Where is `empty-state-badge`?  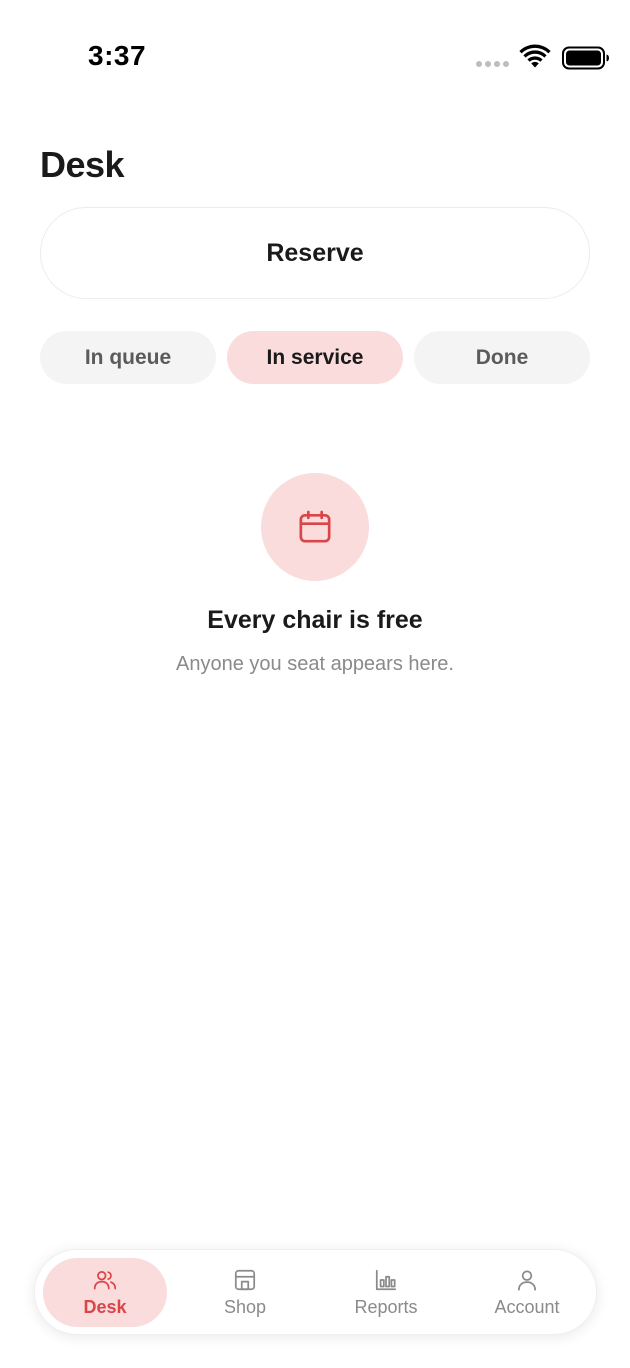
empty-state-badge is located at coordinates (315, 527).